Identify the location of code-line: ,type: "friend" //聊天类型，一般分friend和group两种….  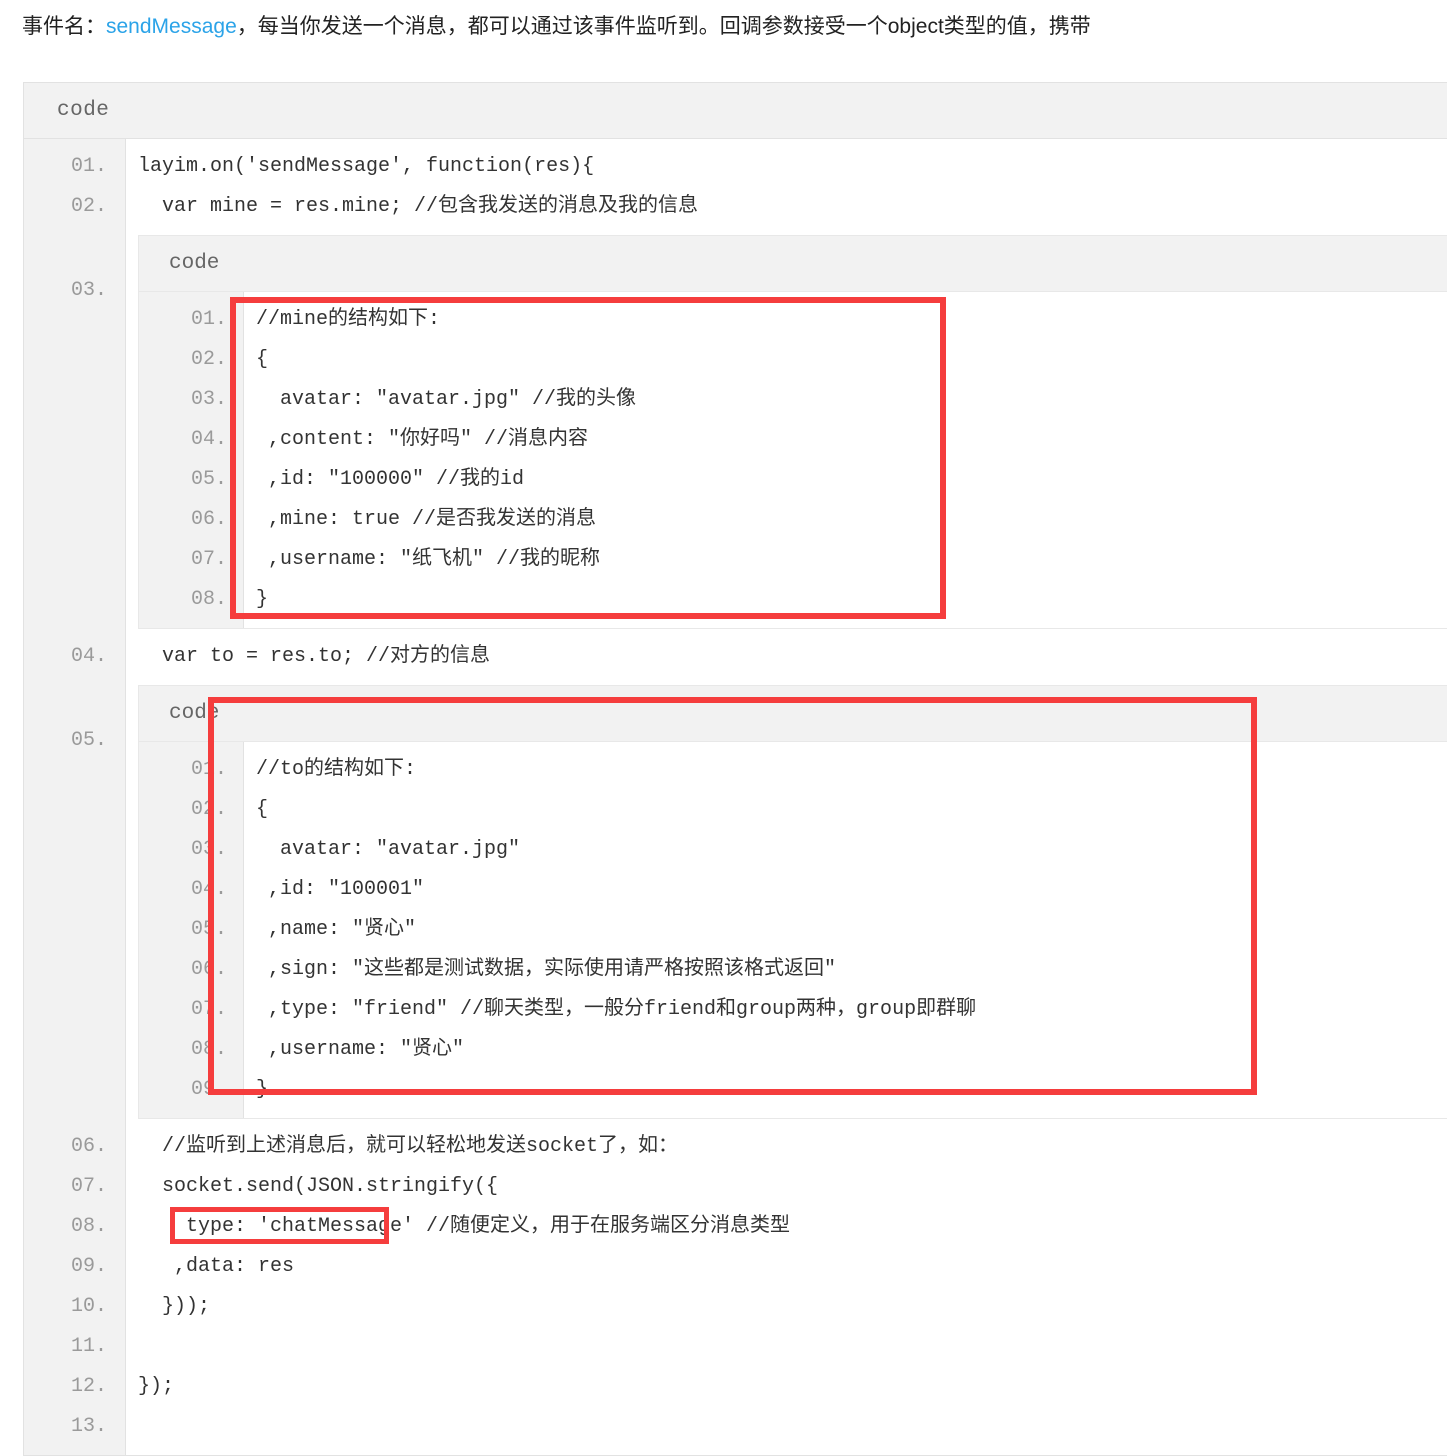
(616, 1009).